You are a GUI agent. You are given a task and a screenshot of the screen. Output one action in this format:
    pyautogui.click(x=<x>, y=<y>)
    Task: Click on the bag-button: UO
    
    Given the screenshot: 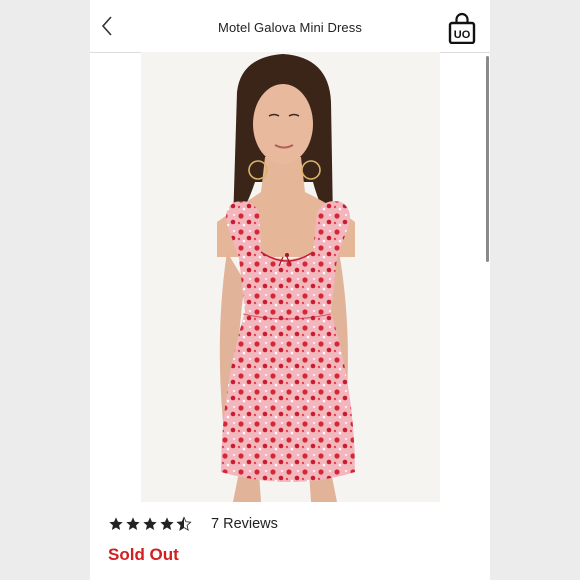 What is the action you would take?
    pyautogui.click(x=462, y=28)
    